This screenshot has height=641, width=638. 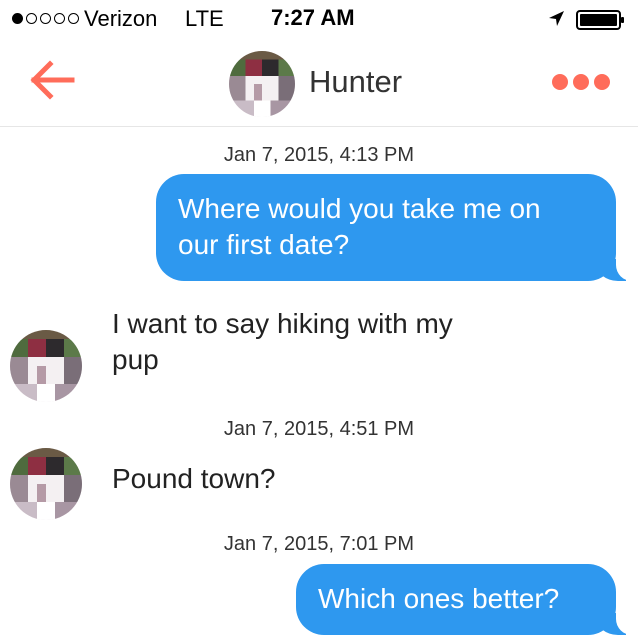 What do you see at coordinates (313, 17) in the screenshot?
I see `status-time: 7:27 AM` at bounding box center [313, 17].